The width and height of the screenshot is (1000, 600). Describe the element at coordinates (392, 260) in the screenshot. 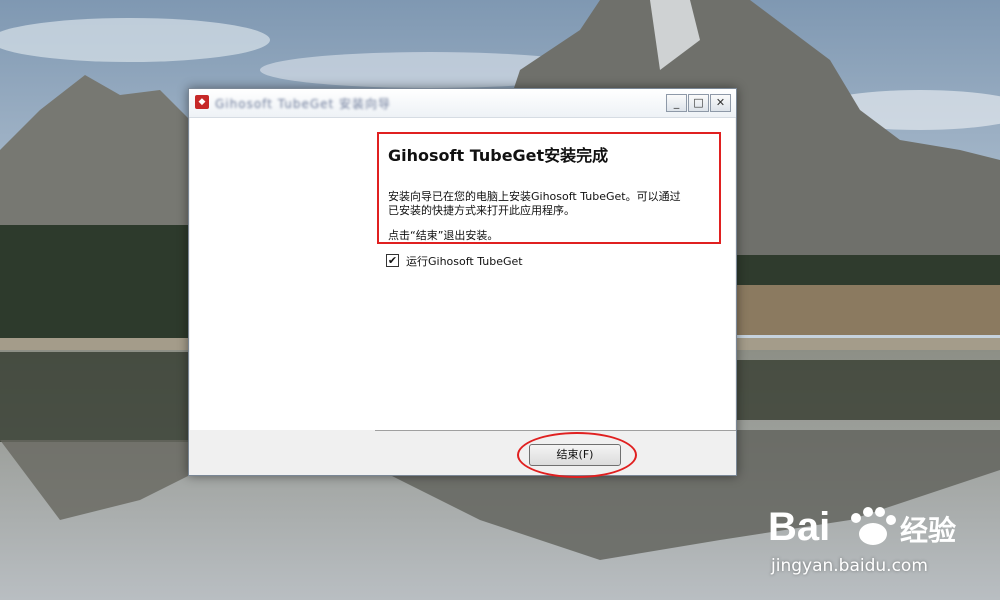

I see `run-app-checkbox: ✔` at that location.